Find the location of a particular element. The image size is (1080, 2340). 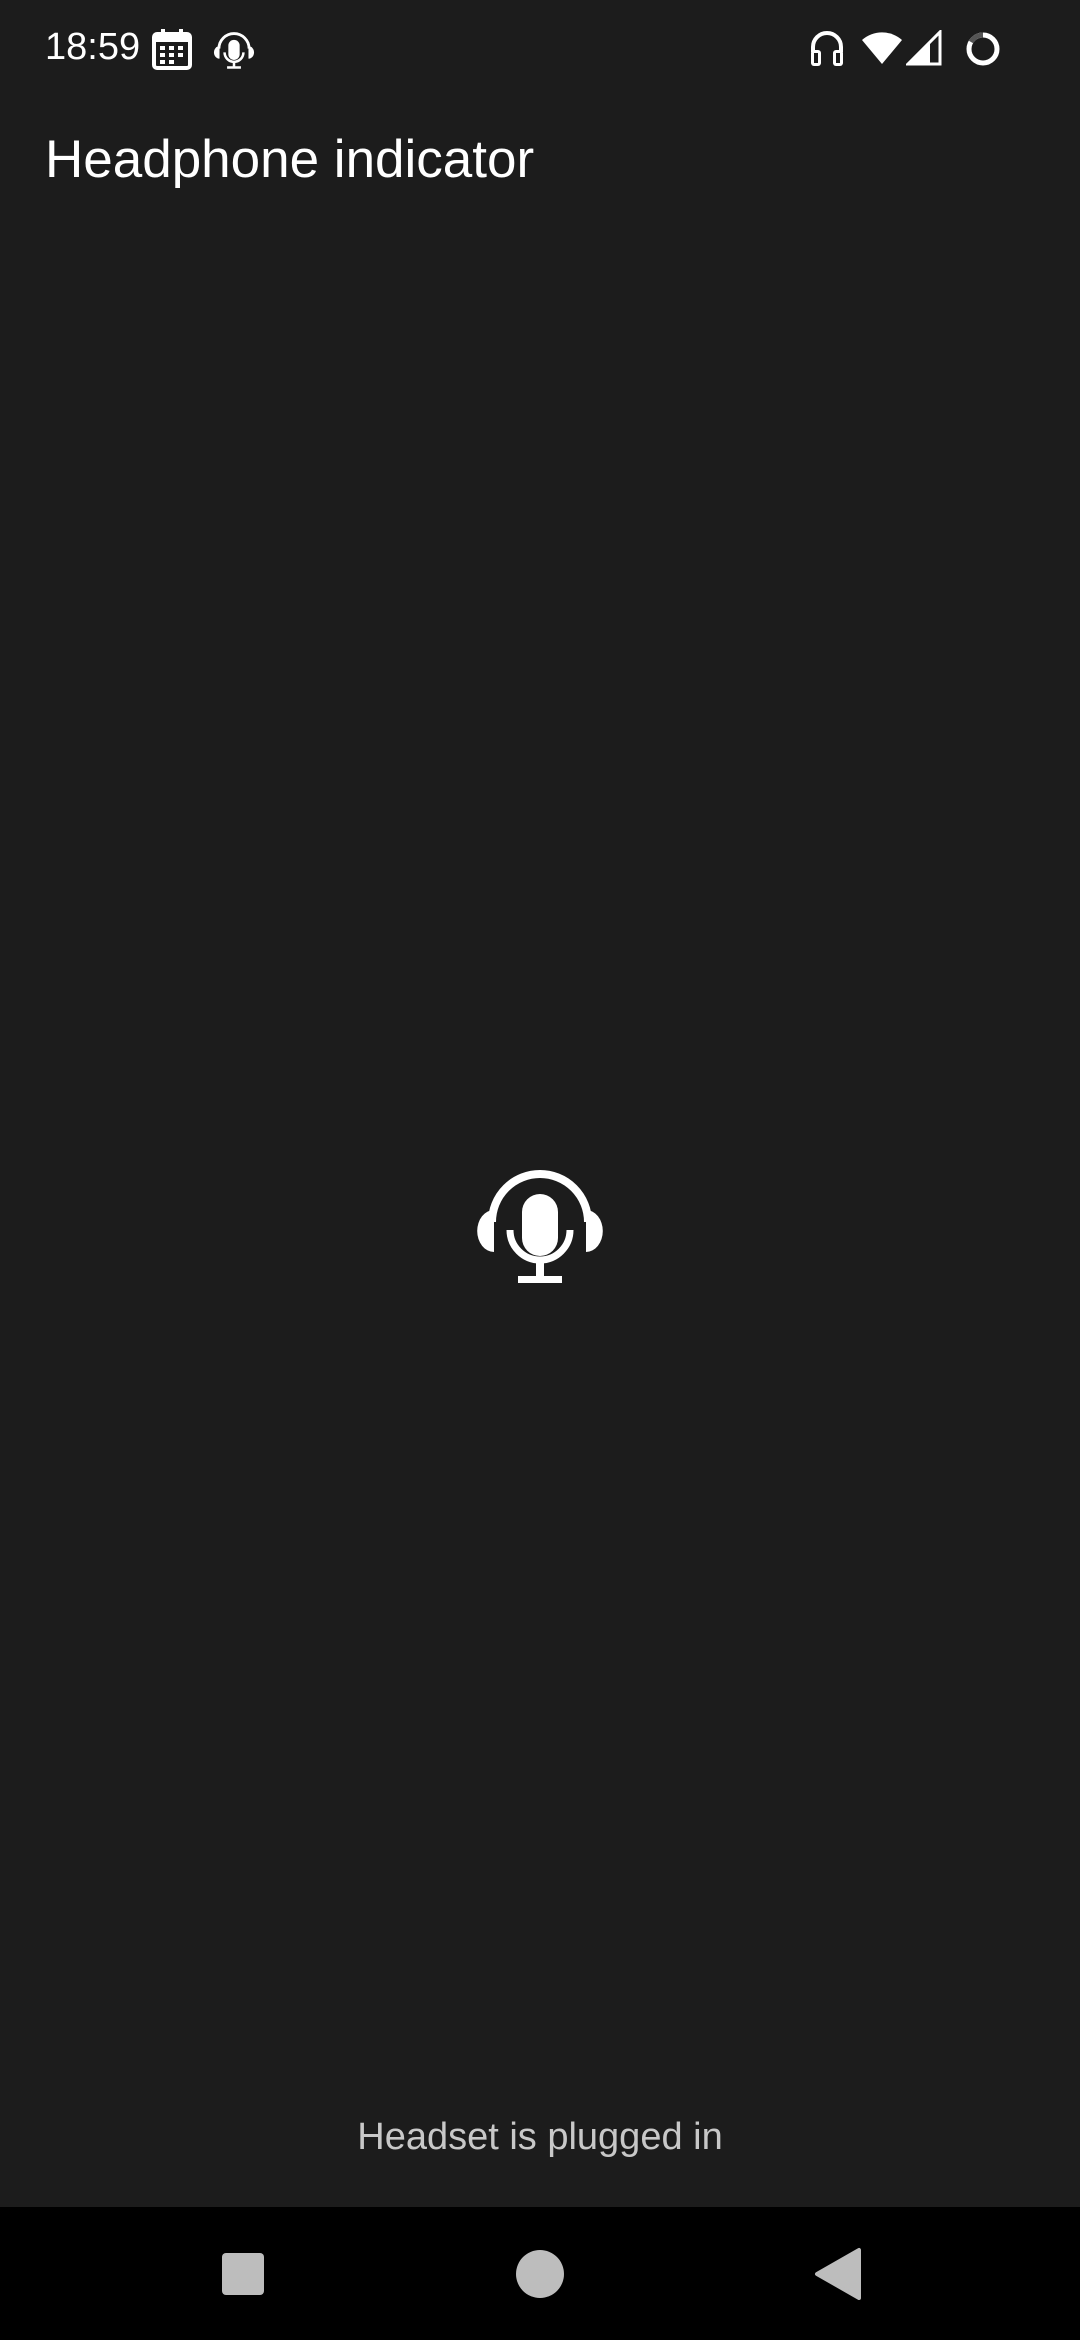

back-triangle-icon is located at coordinates (838, 2274).